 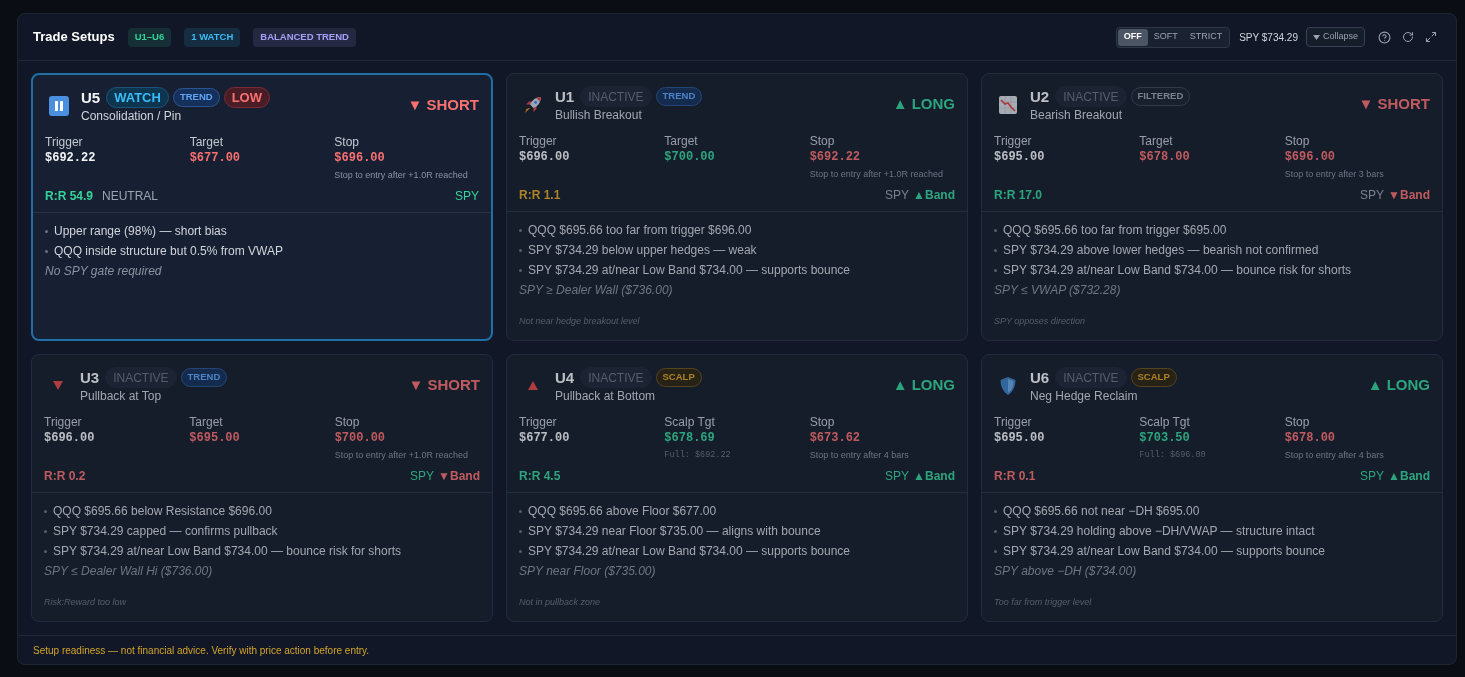 What do you see at coordinates (212, 37) in the screenshot?
I see `summary-badge: 1 WATCH` at bounding box center [212, 37].